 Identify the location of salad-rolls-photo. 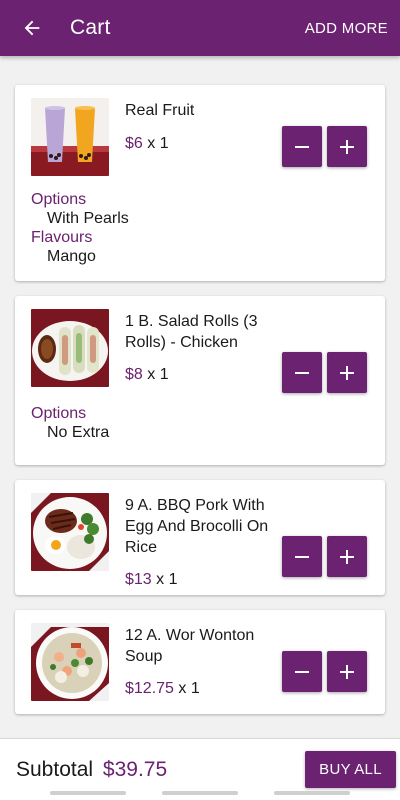
(70, 348).